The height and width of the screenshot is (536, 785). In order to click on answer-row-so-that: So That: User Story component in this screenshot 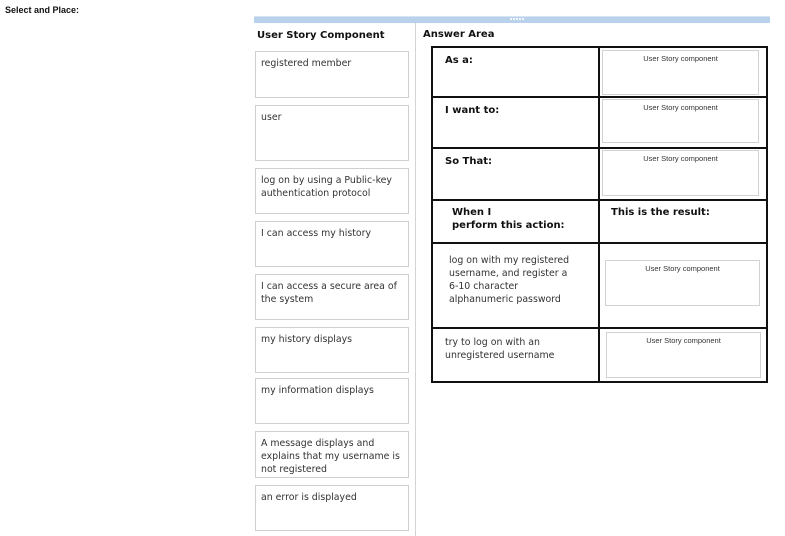, I will do `click(599, 175)`.